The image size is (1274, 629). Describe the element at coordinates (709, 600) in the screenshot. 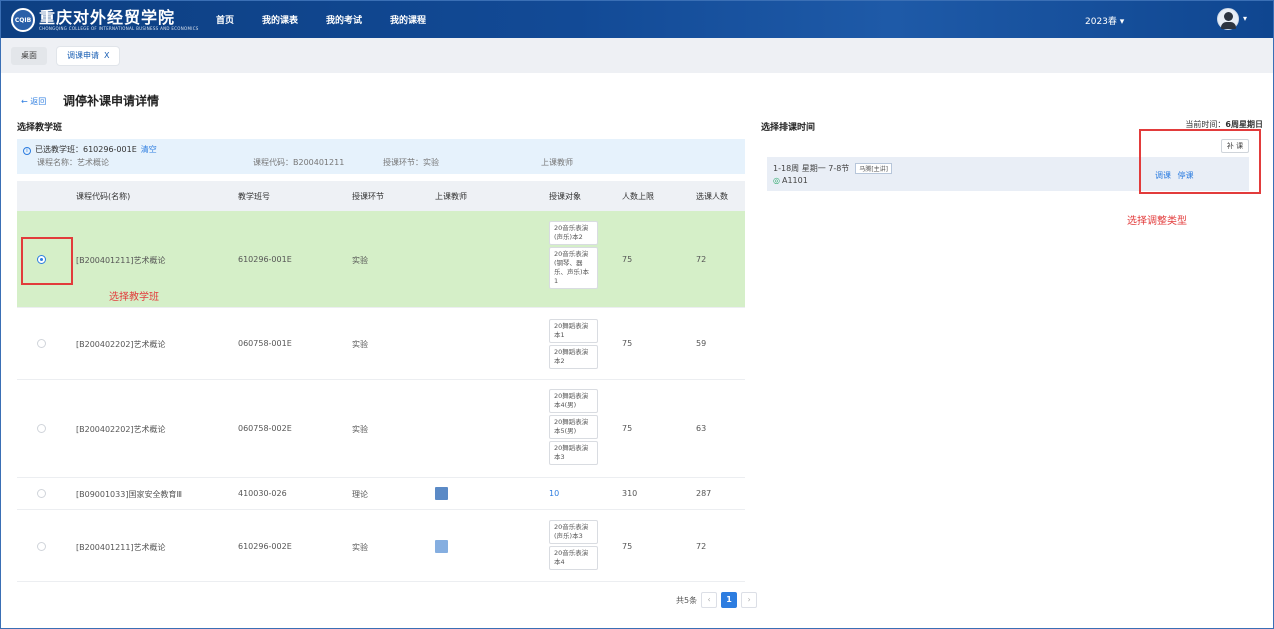

I see `prev-page-button: ‹` at that location.